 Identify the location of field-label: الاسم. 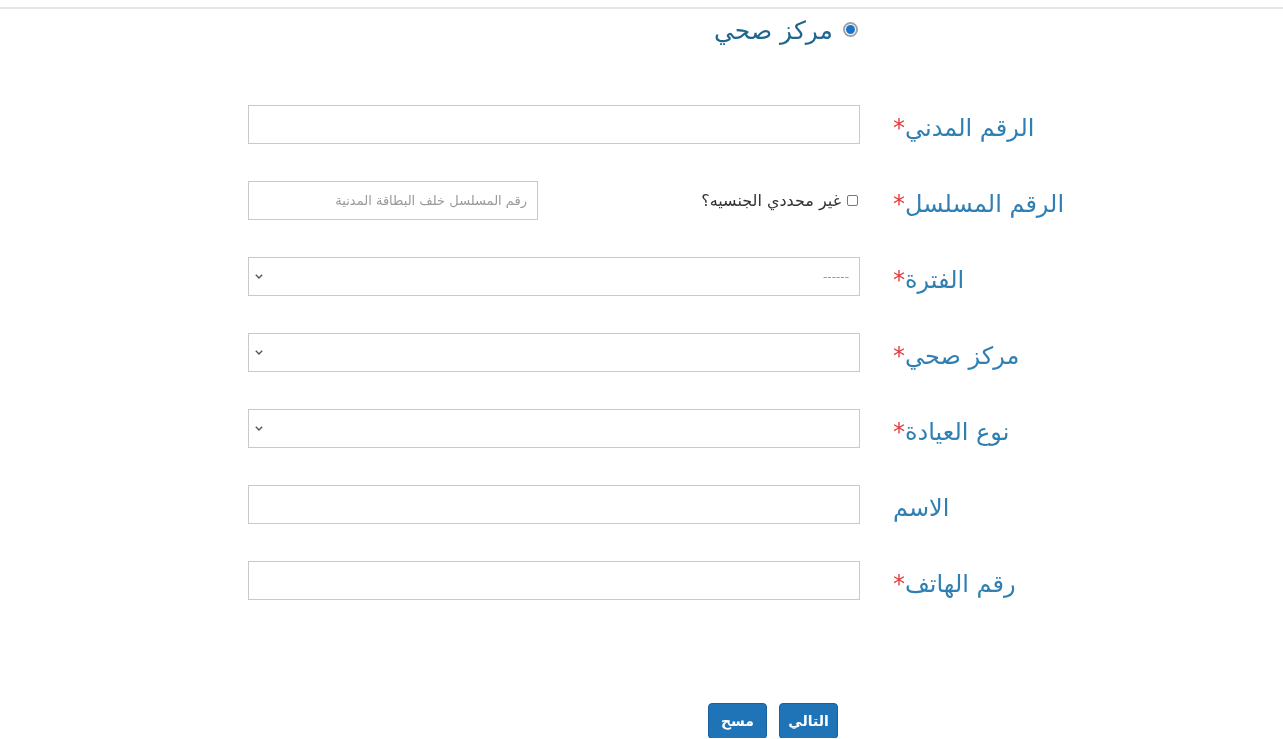
(921, 508).